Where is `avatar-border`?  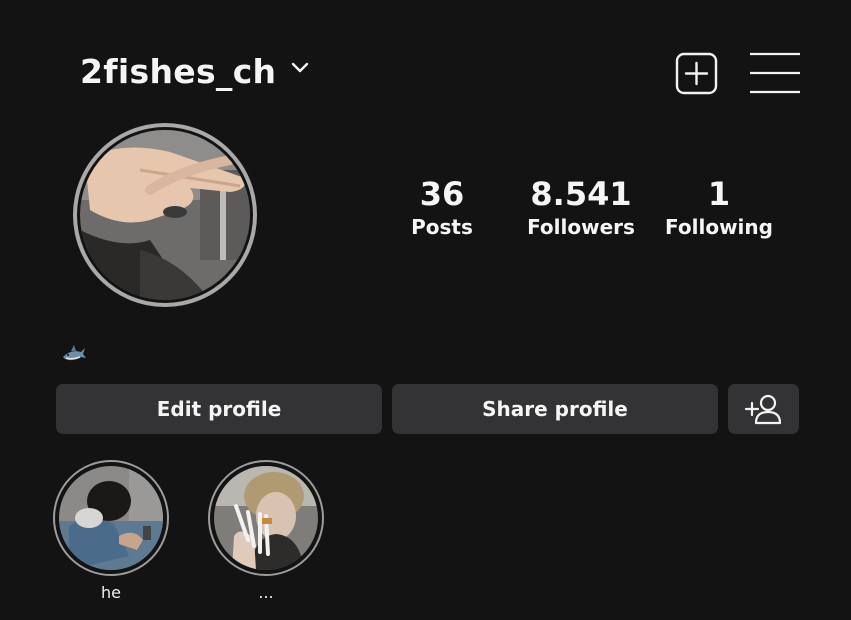
avatar-border is located at coordinates (165, 215).